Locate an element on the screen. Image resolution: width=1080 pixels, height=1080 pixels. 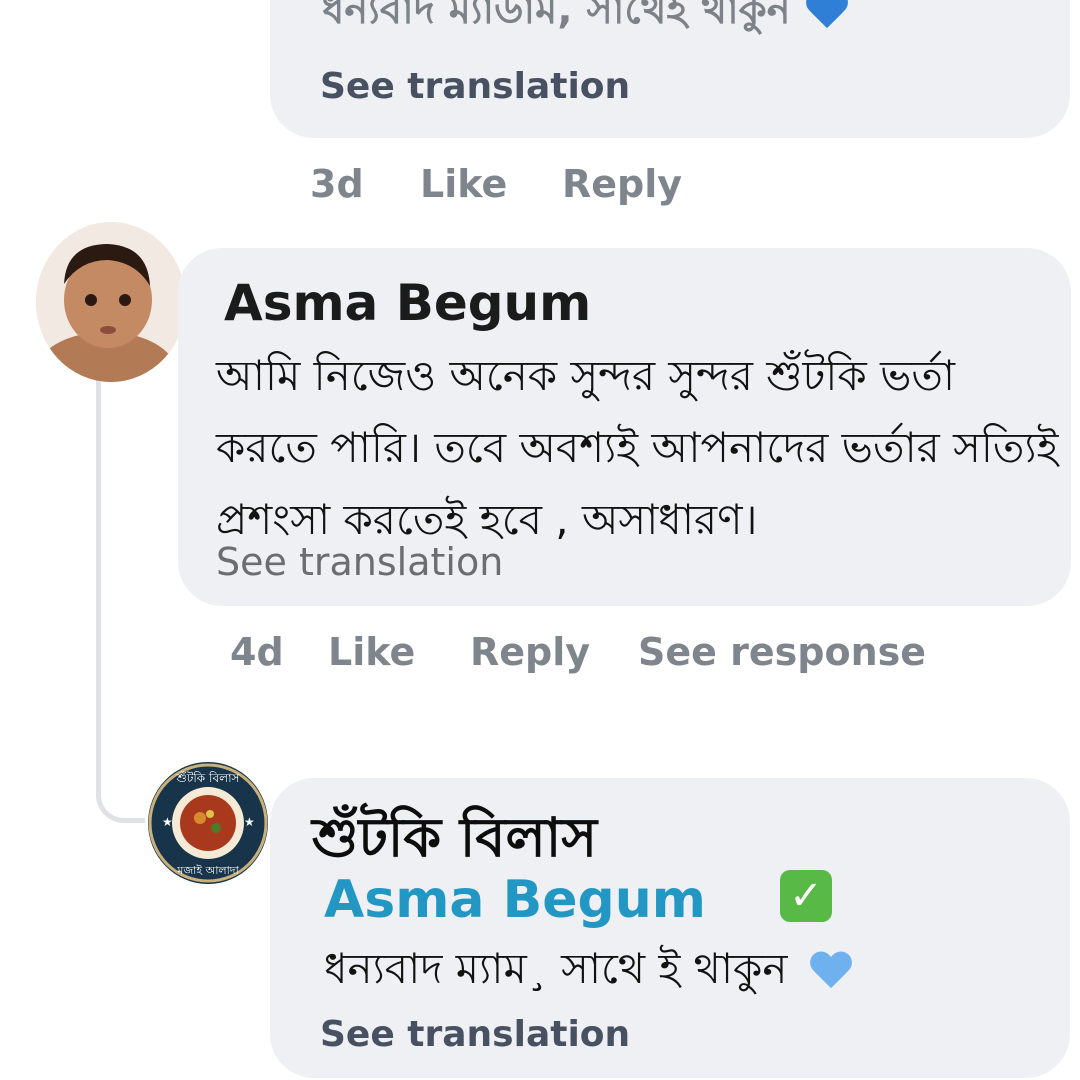
comment-author-name: Asma Begum is located at coordinates (407, 303).